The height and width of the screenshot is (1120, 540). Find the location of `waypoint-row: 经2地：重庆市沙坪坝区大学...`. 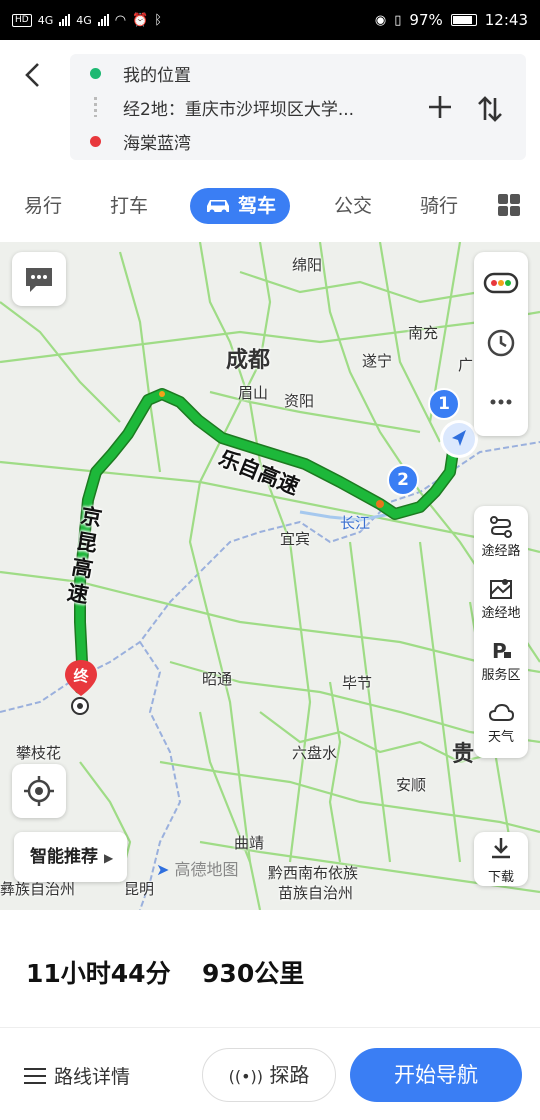

waypoint-row: 经2地：重庆市沙坪坝区大学... is located at coordinates (212, 107).